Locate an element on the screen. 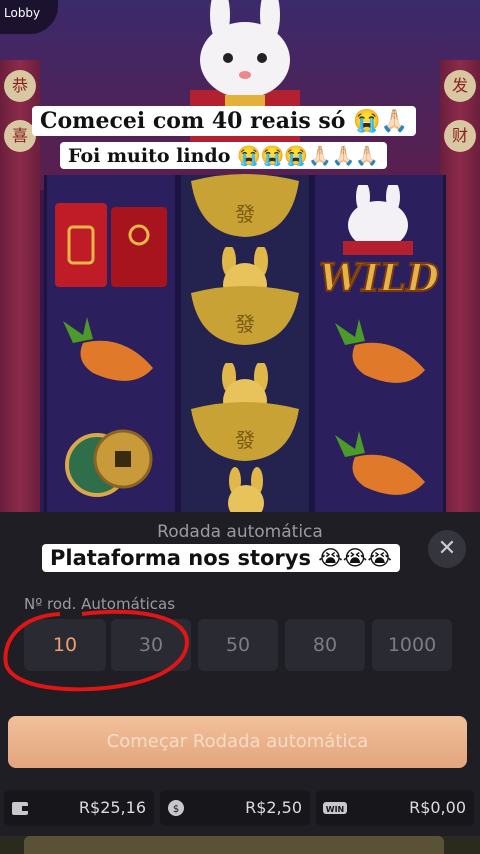 The image size is (480, 854). gold-coin-icon is located at coordinates (109, 463).